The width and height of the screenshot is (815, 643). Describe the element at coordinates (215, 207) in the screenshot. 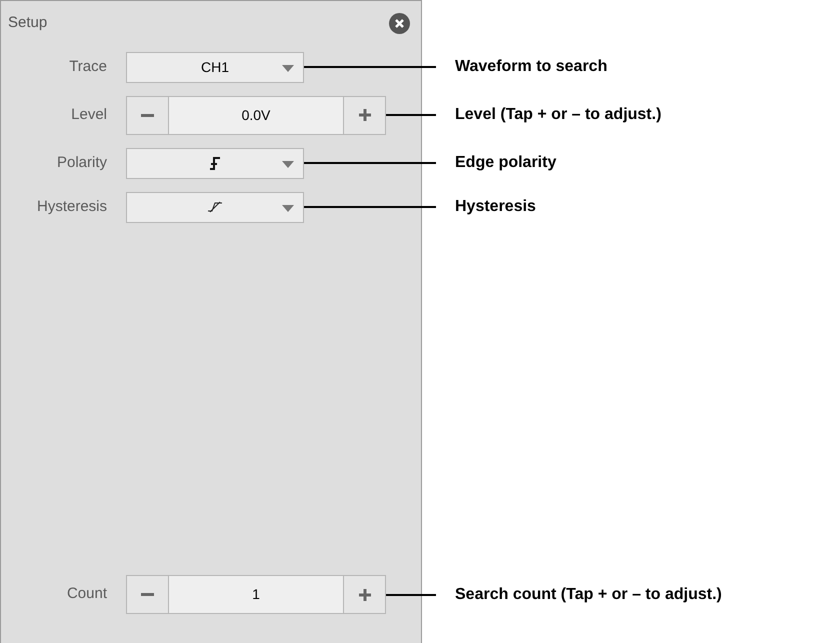

I see `hysteresis-icon` at that location.